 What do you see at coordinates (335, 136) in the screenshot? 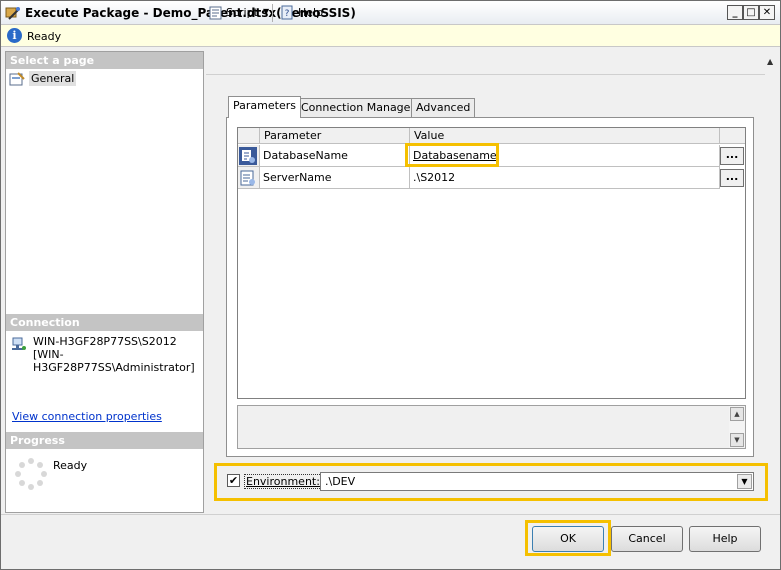
I see `column-header-parameter: Parameter` at bounding box center [335, 136].